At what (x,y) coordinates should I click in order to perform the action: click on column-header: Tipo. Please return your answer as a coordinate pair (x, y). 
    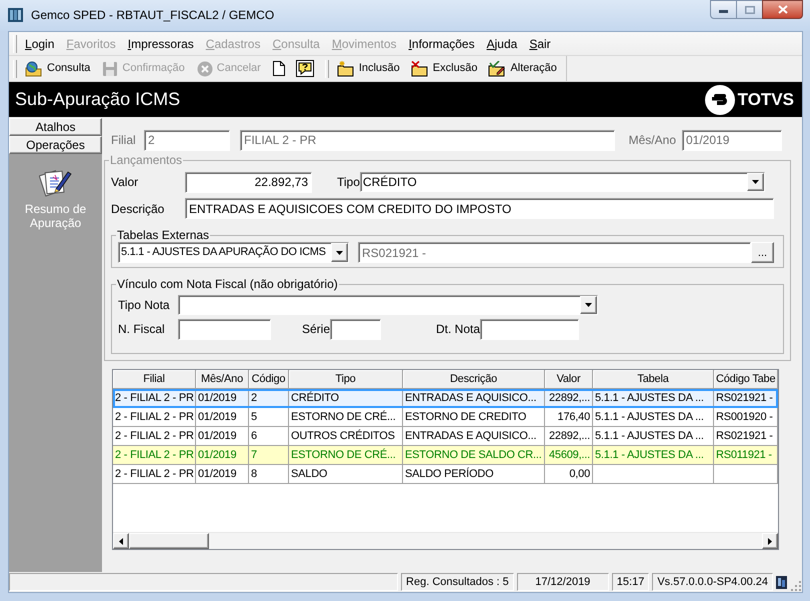
    Looking at the image, I should click on (346, 379).